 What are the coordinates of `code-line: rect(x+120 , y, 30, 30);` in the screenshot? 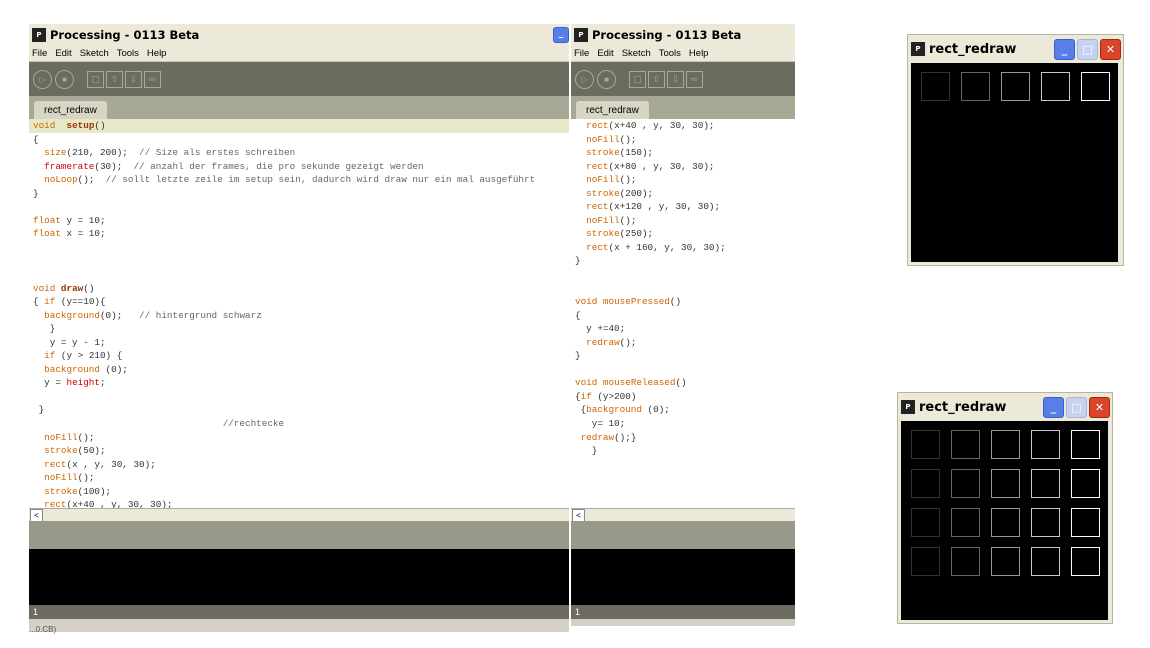 It's located at (683, 207).